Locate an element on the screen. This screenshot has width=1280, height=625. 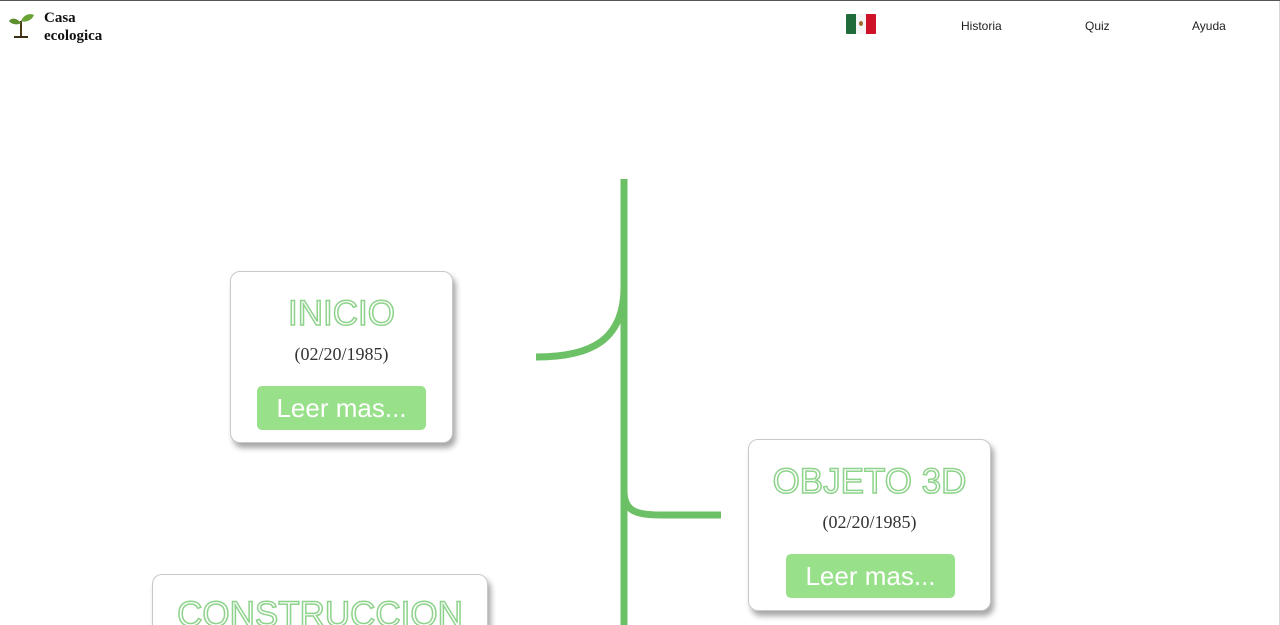
nav-historia-link: Historia is located at coordinates (981, 26).